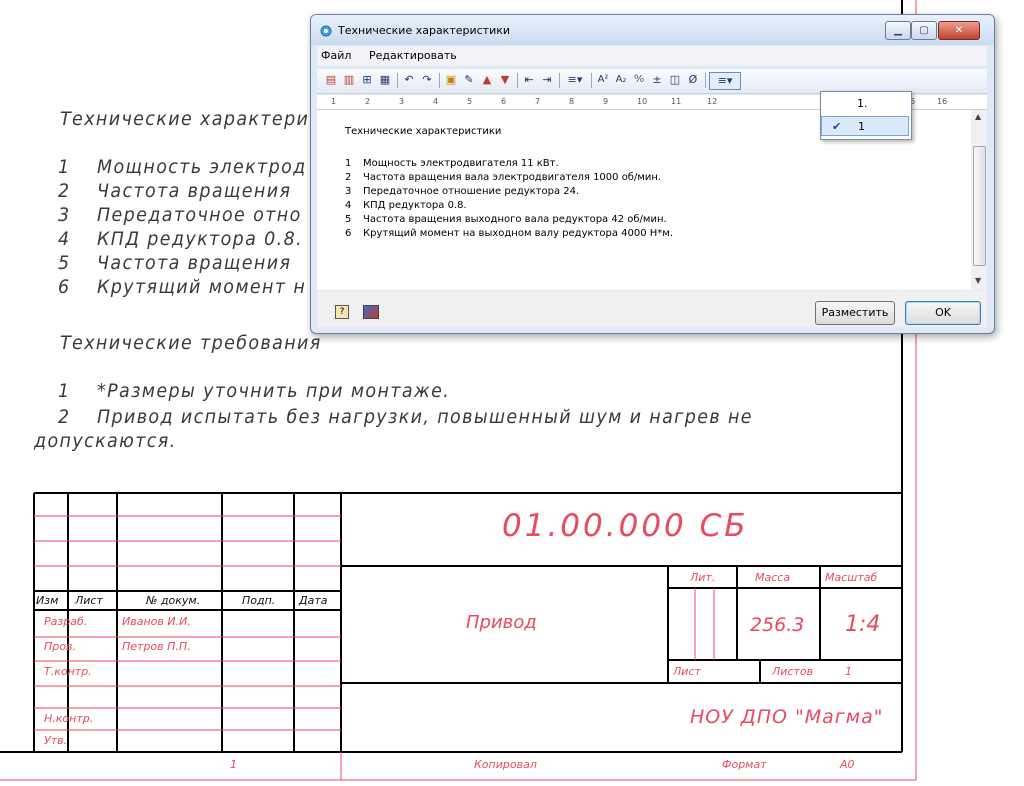 The width and height of the screenshot is (1024, 786). I want to click on ruler-label: 1, so click(334, 101).